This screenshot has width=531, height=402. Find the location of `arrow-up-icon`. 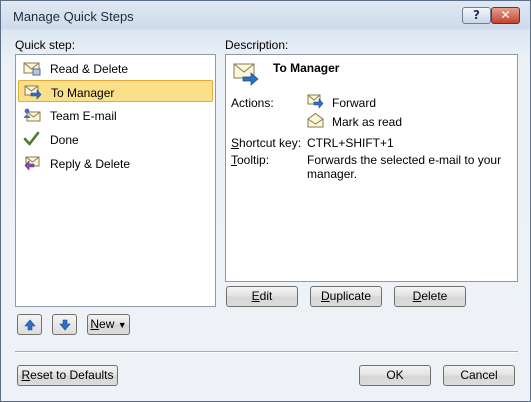

arrow-up-icon is located at coordinates (30, 326).